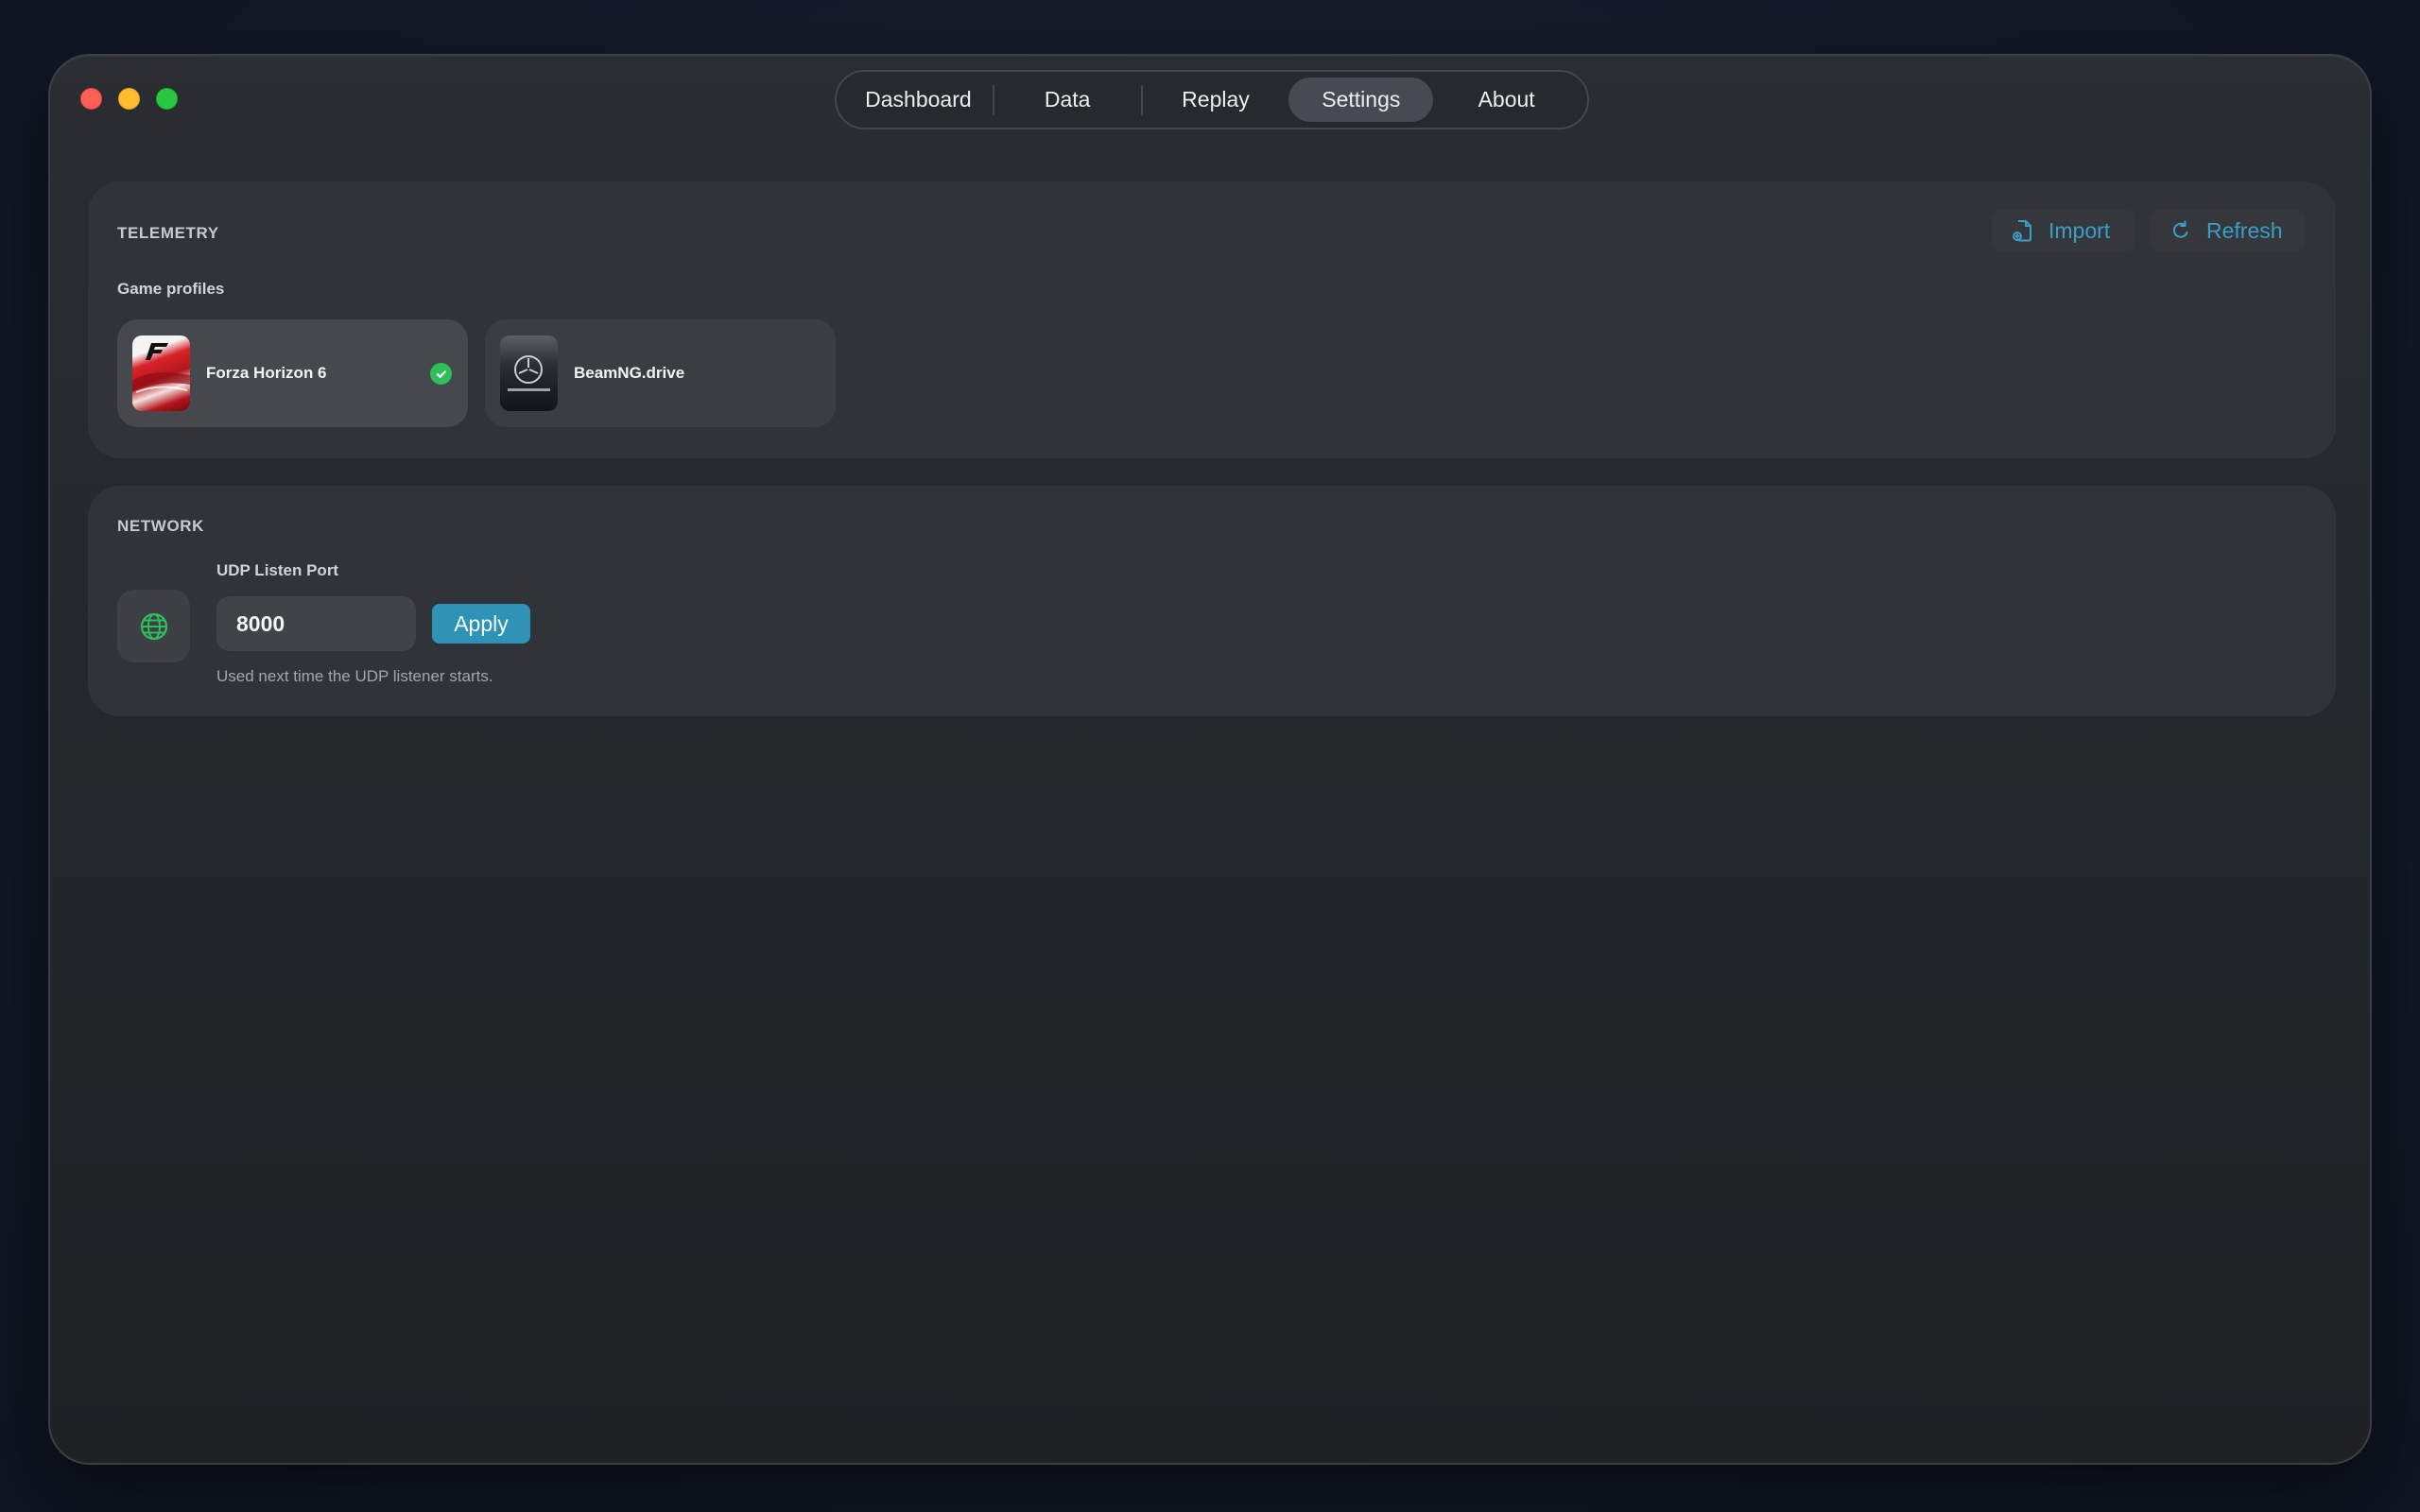 Image resolution: width=2420 pixels, height=1512 pixels. What do you see at coordinates (354, 676) in the screenshot?
I see `port-hint-text: Used next time the UDP listener starts.` at bounding box center [354, 676].